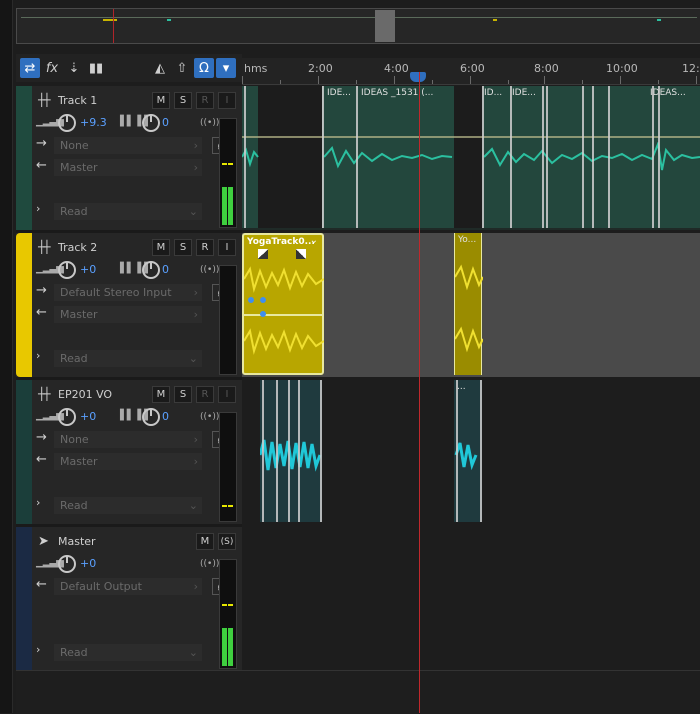 This screenshot has height=714, width=700. What do you see at coordinates (129, 68) in the screenshot?
I see `track-toolbar: ⇄ fx ⇣ ▮▮ ◭ ⇧ Ω ▾` at bounding box center [129, 68].